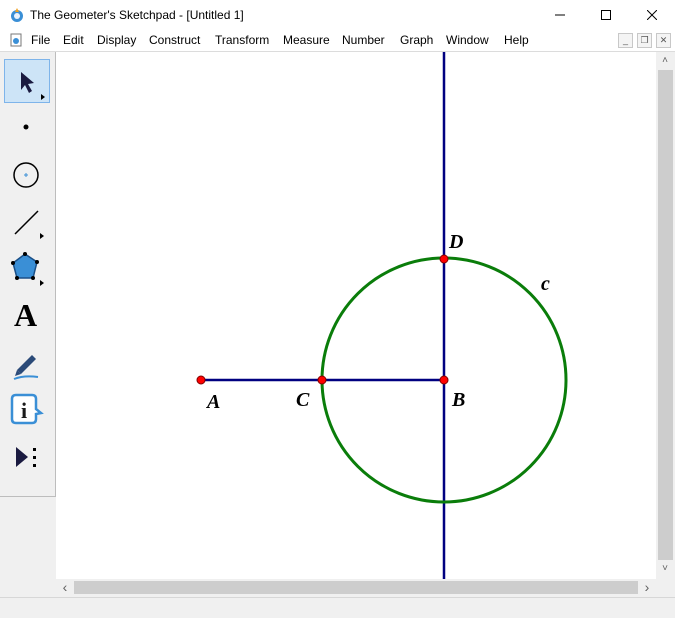  What do you see at coordinates (201, 380) in the screenshot?
I see `point-A` at bounding box center [201, 380].